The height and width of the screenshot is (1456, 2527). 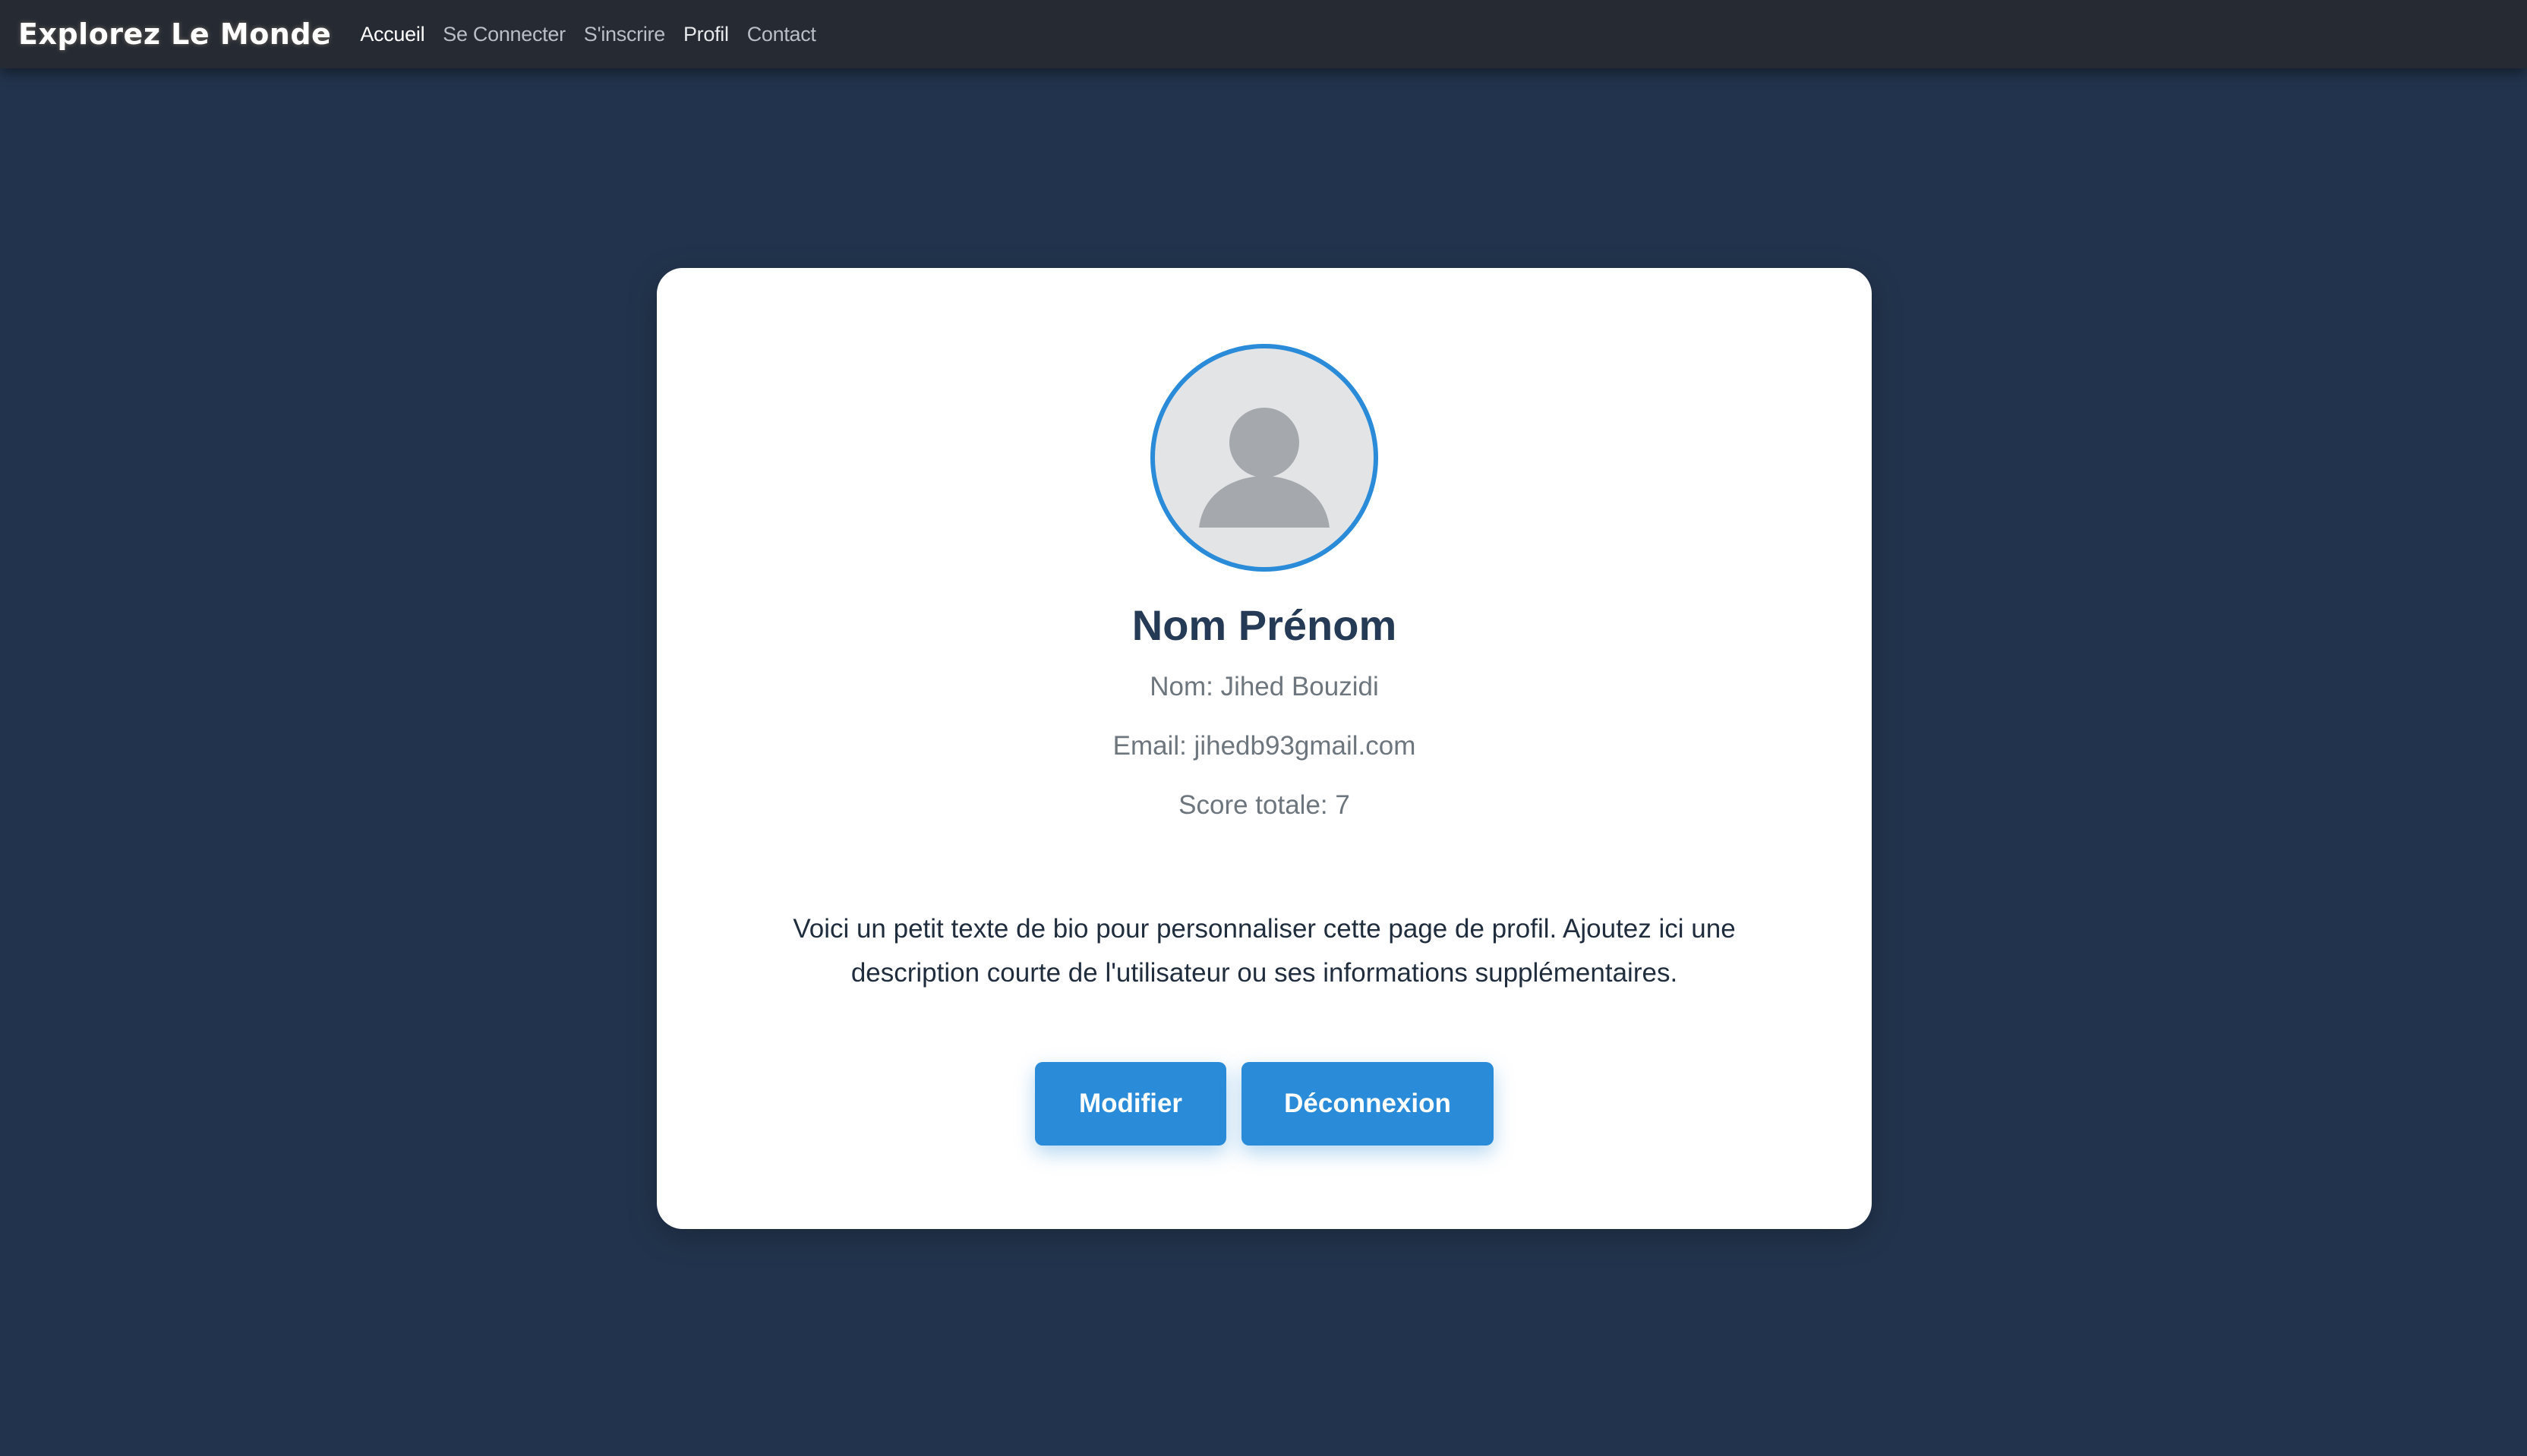 I want to click on logout-button: Déconnexion, so click(x=1367, y=1104).